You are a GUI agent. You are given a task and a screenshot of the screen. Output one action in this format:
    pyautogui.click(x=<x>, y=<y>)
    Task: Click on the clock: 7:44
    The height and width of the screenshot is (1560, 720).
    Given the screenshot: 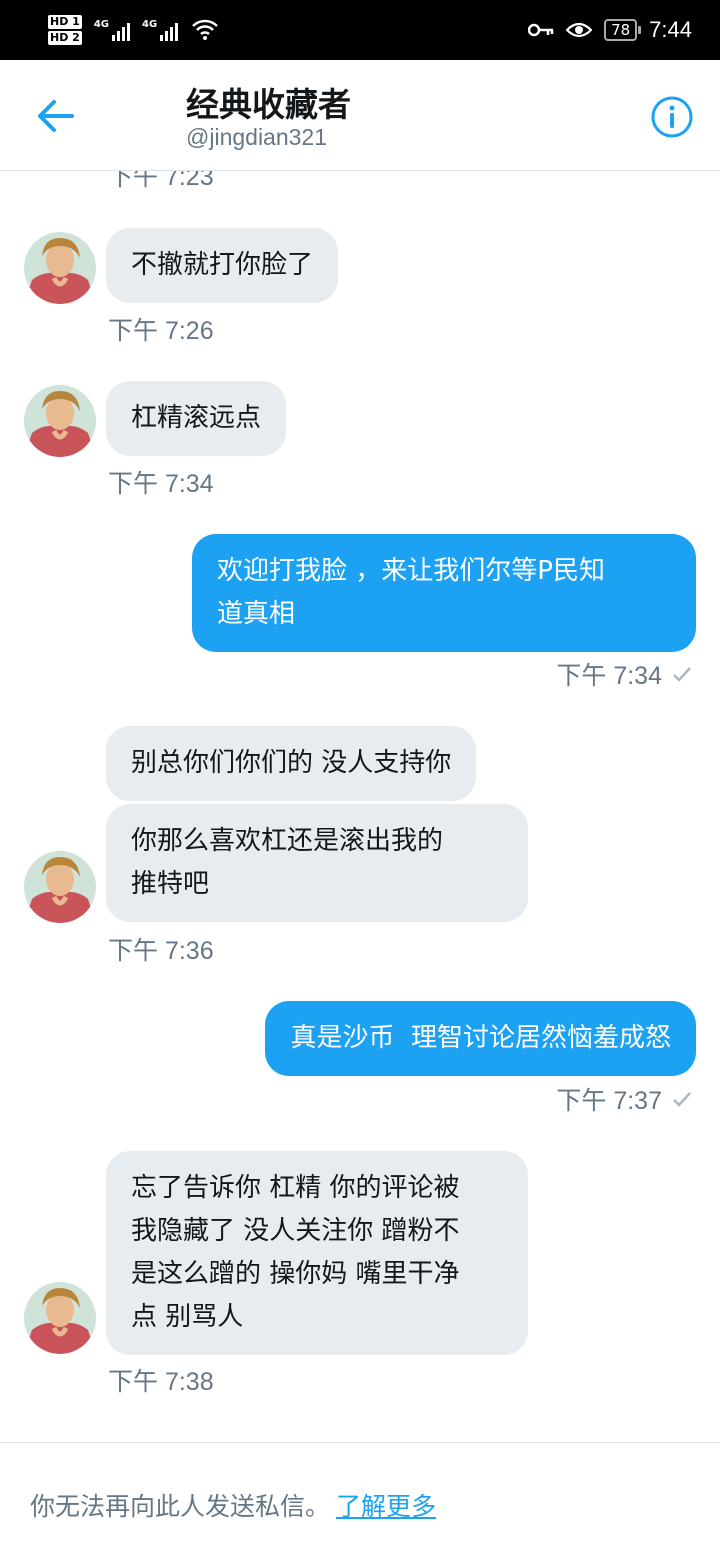 What is the action you would take?
    pyautogui.click(x=670, y=29)
    